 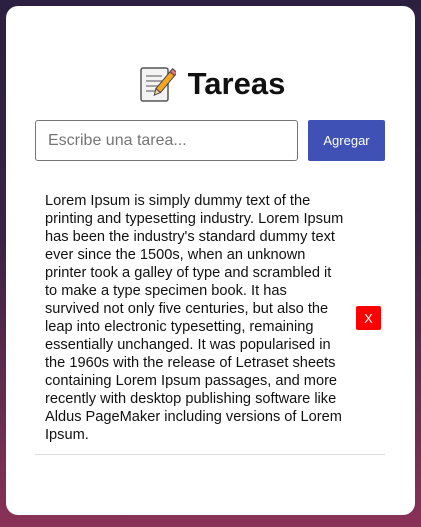 I want to click on task-form: Agregar, so click(x=210, y=140).